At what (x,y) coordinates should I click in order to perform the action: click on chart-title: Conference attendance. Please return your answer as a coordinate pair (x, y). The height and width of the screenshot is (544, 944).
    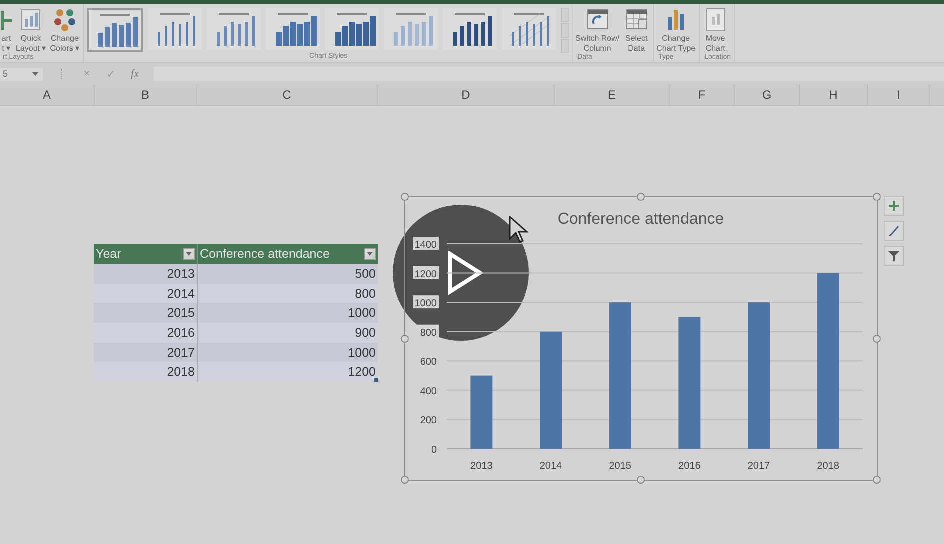
    Looking at the image, I should click on (641, 219).